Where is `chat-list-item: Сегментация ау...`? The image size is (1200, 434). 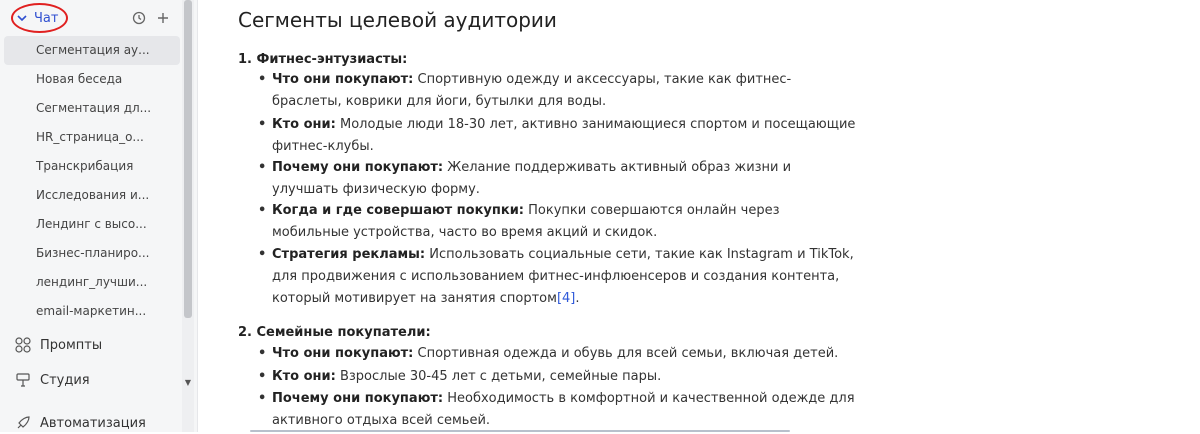
chat-list-item: Сегментация ау... is located at coordinates (92, 50).